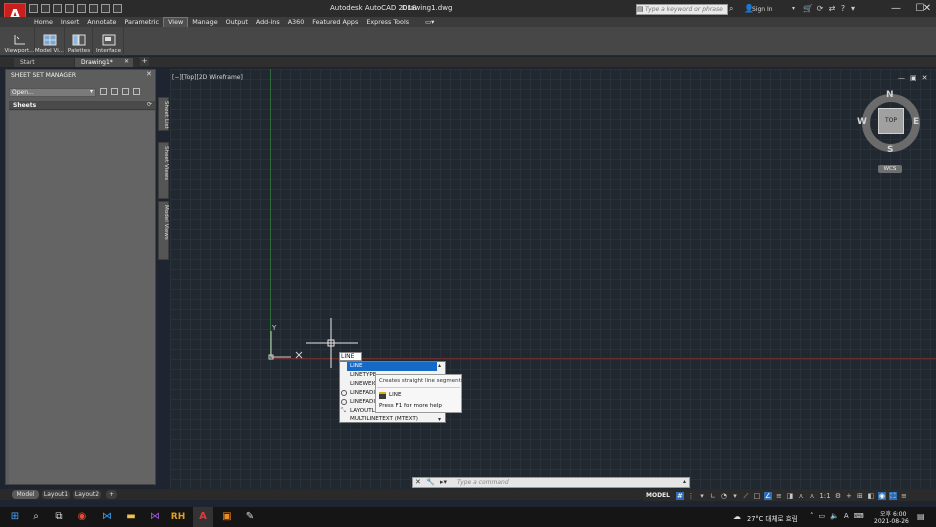  Describe the element at coordinates (163, 114) in the screenshot. I see `tab-sheet-list: Sheet List` at that location.